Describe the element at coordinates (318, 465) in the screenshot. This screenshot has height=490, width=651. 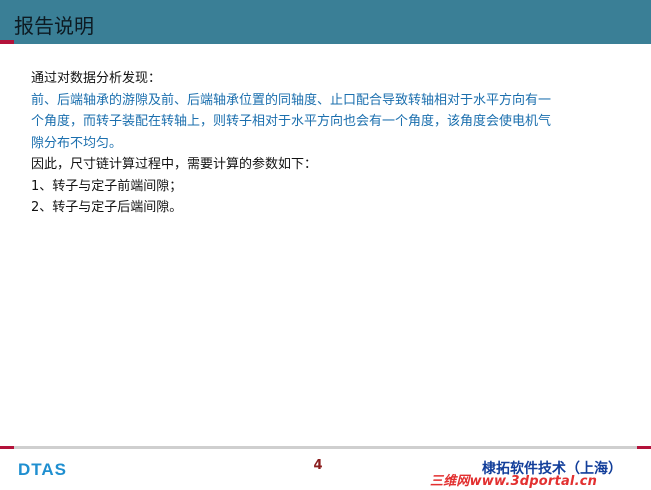
I see `page-number: 4` at that location.